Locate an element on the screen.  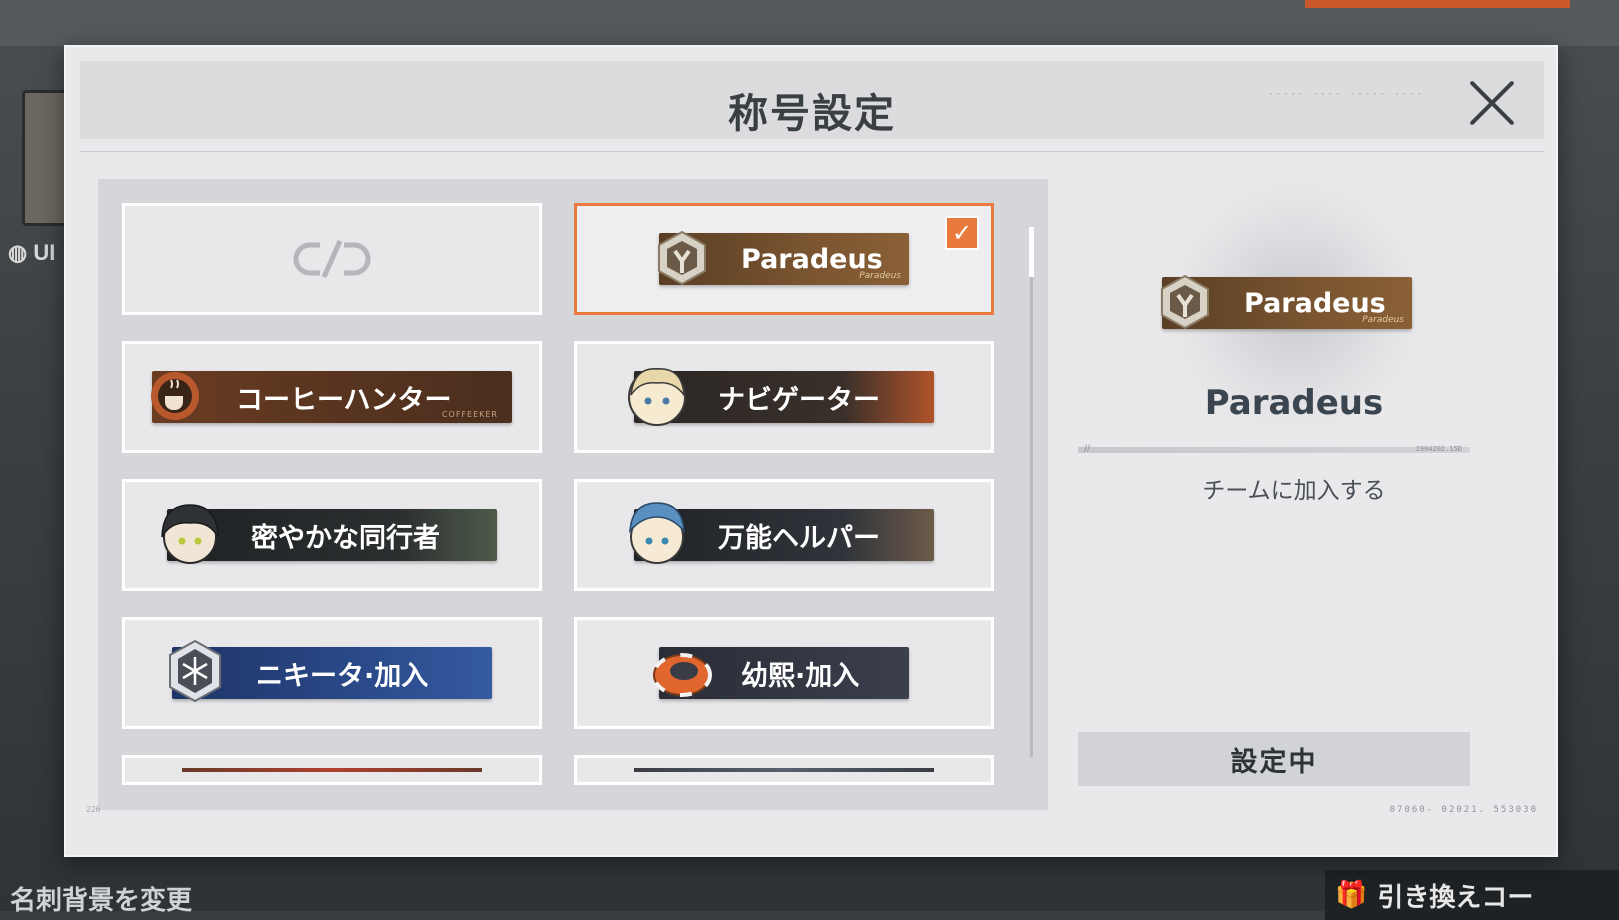
title-card-youxi-join: 幼熙·加入 is located at coordinates (784, 673).